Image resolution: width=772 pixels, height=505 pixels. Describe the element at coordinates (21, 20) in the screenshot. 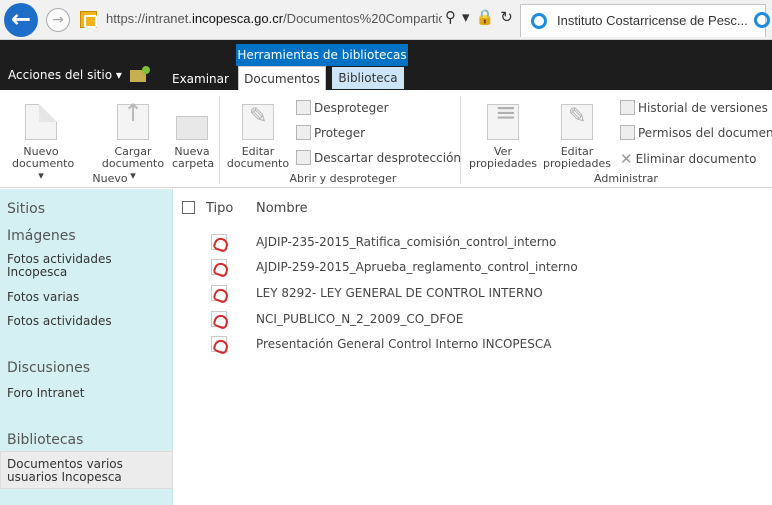

I see `back-arrow-icon: ←` at that location.